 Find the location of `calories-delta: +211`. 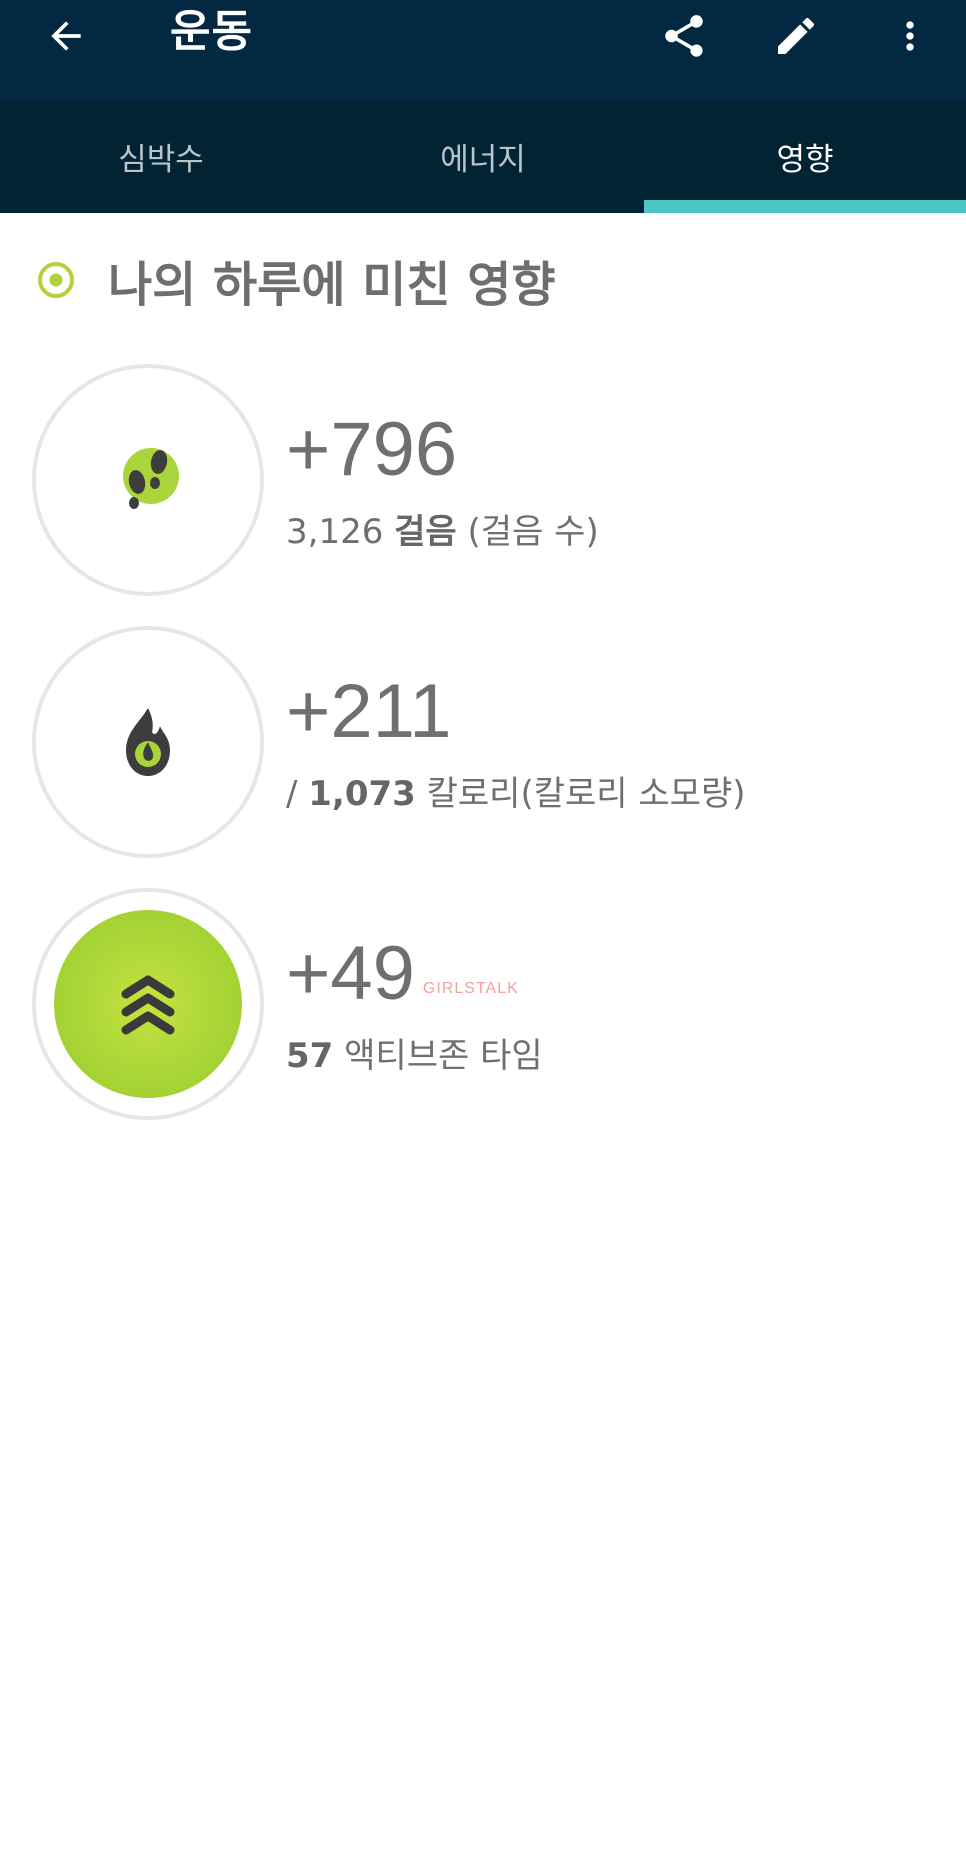

calories-delta: +211 is located at coordinates (369, 711).